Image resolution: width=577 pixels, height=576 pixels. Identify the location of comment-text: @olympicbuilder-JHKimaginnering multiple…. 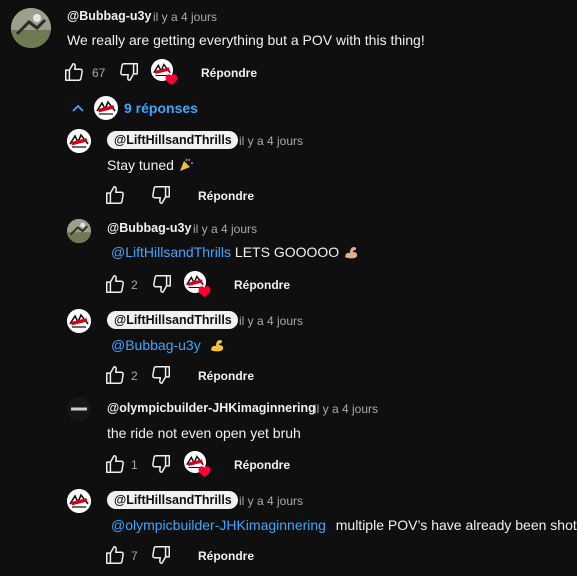
(344, 525).